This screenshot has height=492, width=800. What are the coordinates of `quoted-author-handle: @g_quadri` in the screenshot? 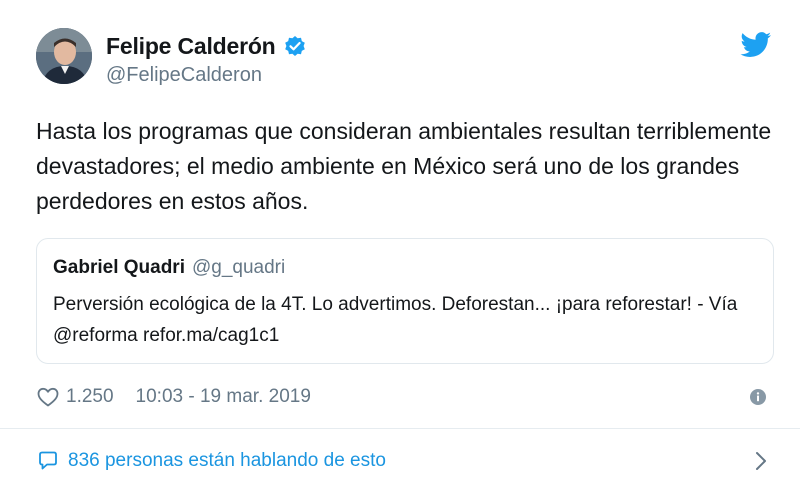 It's located at (238, 267).